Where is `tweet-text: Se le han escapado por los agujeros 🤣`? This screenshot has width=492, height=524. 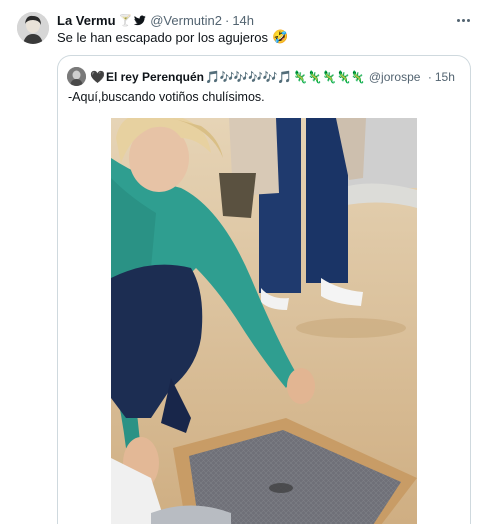
tweet-text: Se le han escapado por los agujeros 🤣 is located at coordinates (172, 37).